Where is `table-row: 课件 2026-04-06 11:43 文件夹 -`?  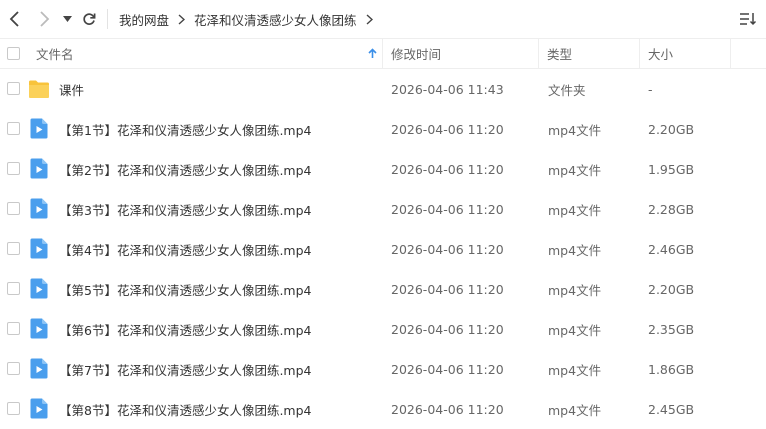 table-row: 课件 2026-04-06 11:43 文件夹 - is located at coordinates (383, 89).